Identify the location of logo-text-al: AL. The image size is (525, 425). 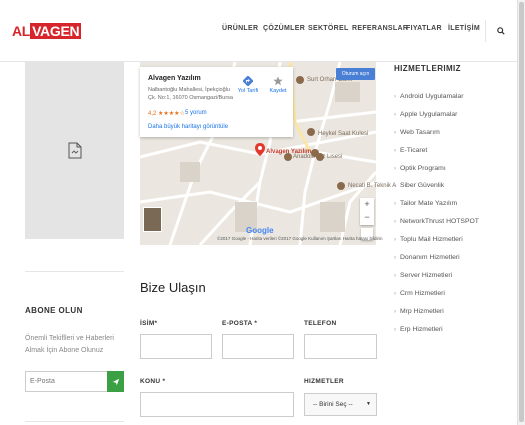
(21, 31).